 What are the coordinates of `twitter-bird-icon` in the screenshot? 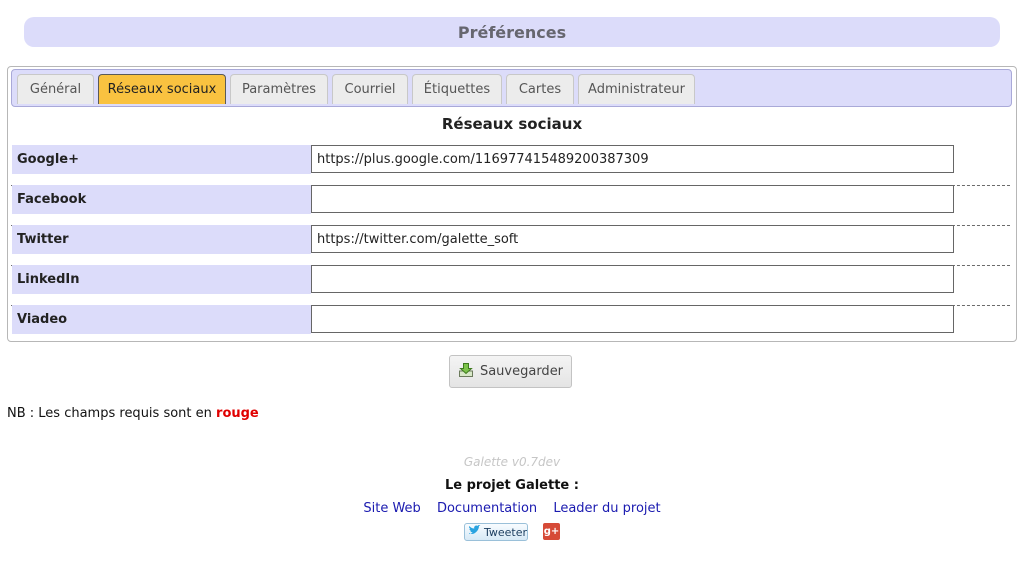 It's located at (474, 531).